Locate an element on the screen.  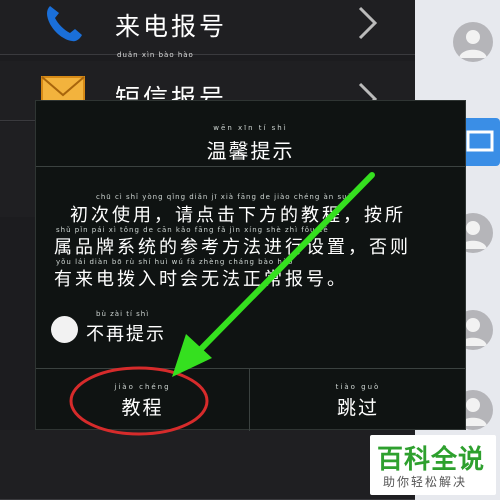
watermark-logo: 百科全说 助你轻松解决 is located at coordinates (433, 465).